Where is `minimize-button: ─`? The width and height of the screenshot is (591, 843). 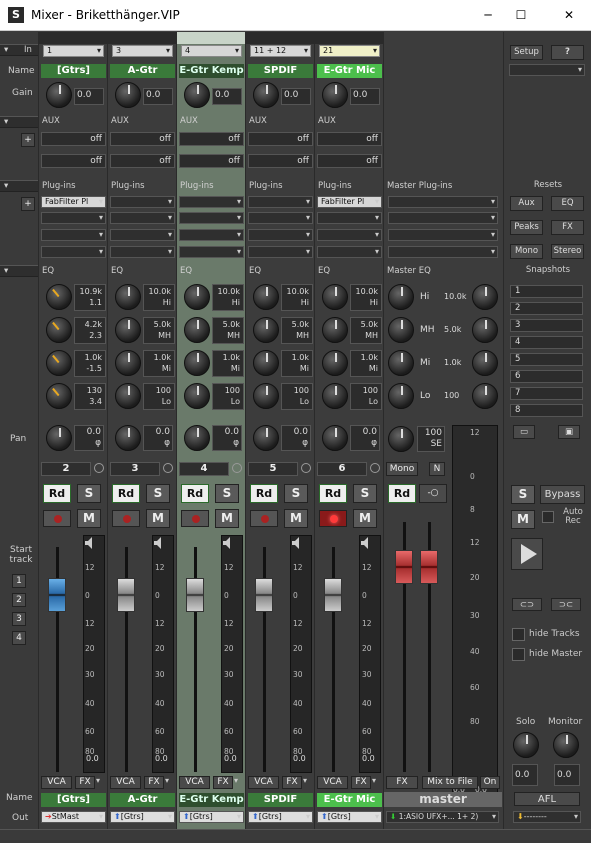 minimize-button: ─ is located at coordinates (488, 15).